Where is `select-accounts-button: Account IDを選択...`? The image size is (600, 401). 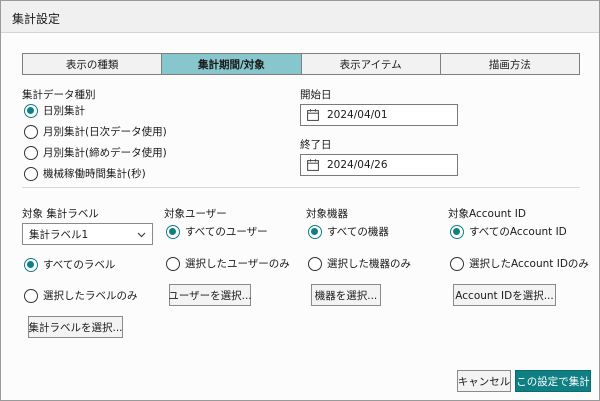 select-accounts-button: Account IDを選択... is located at coordinates (504, 295).